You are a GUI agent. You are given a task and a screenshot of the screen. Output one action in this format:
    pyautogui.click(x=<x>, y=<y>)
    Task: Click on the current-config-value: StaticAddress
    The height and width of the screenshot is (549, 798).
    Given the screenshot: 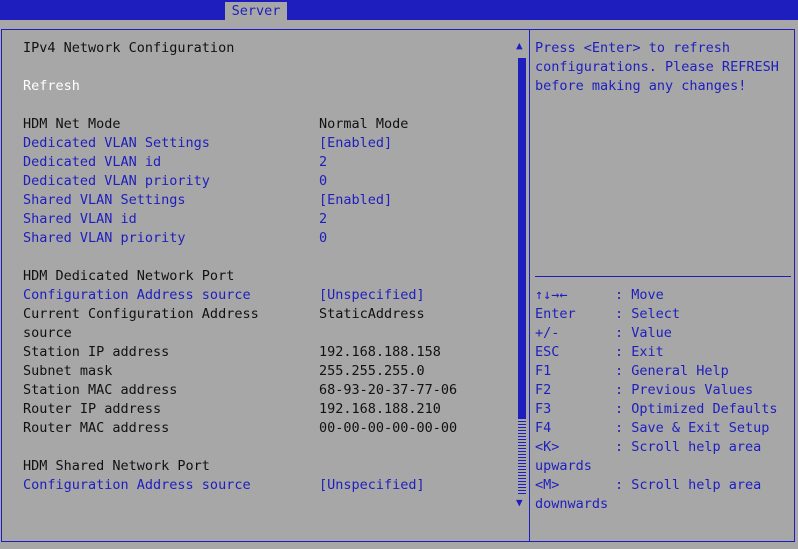 What is the action you would take?
    pyautogui.click(x=372, y=314)
    